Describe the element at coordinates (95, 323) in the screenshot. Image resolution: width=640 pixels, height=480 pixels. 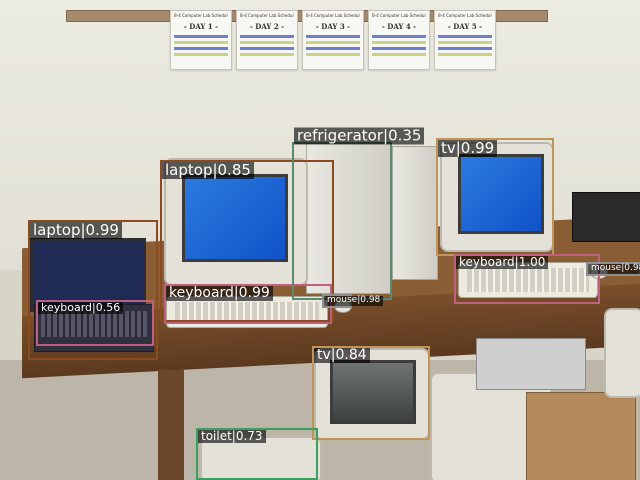
I see `detection-box-keyboard: keyboard|0.56` at that location.